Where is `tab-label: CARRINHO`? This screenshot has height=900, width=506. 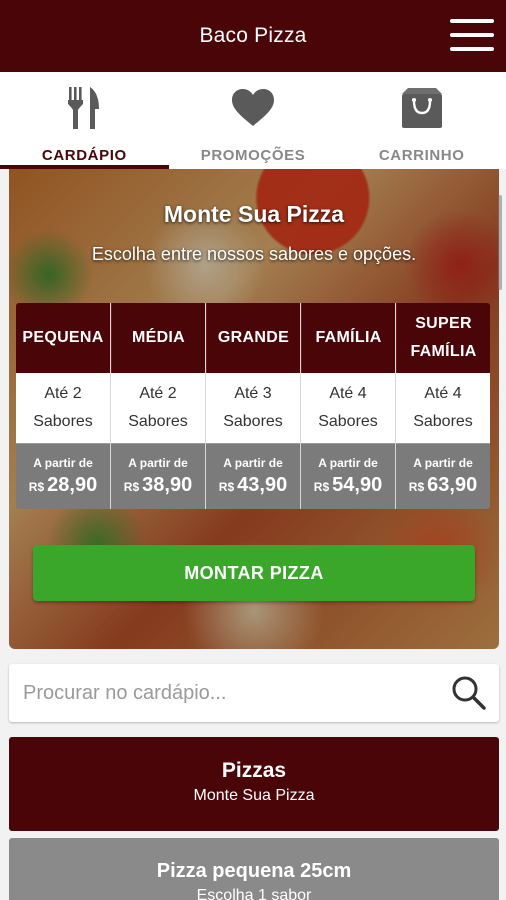 tab-label: CARRINHO is located at coordinates (421, 155).